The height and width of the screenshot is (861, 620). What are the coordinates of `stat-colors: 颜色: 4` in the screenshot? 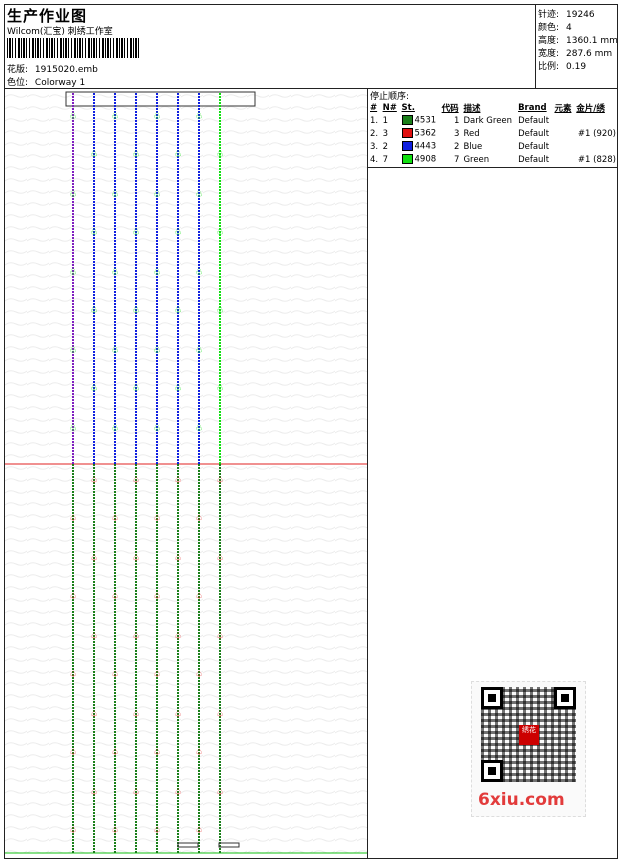 It's located at (555, 28).